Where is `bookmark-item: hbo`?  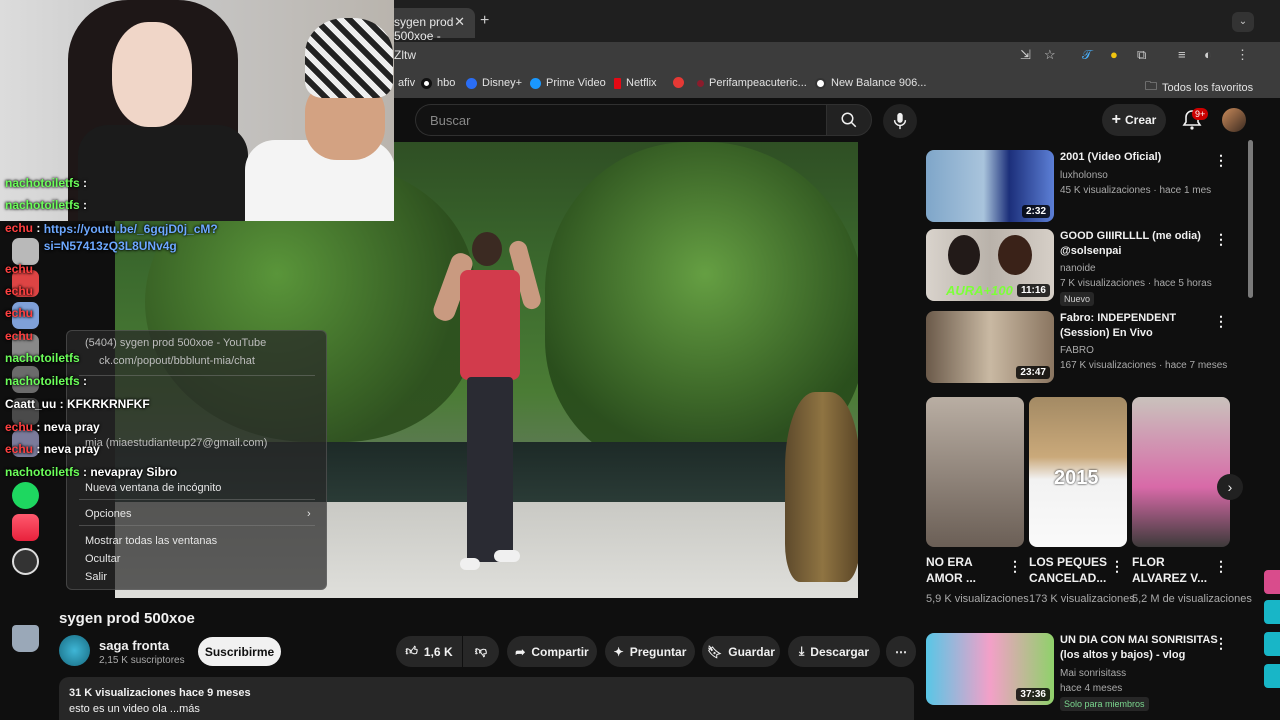 bookmark-item: hbo is located at coordinates (438, 83).